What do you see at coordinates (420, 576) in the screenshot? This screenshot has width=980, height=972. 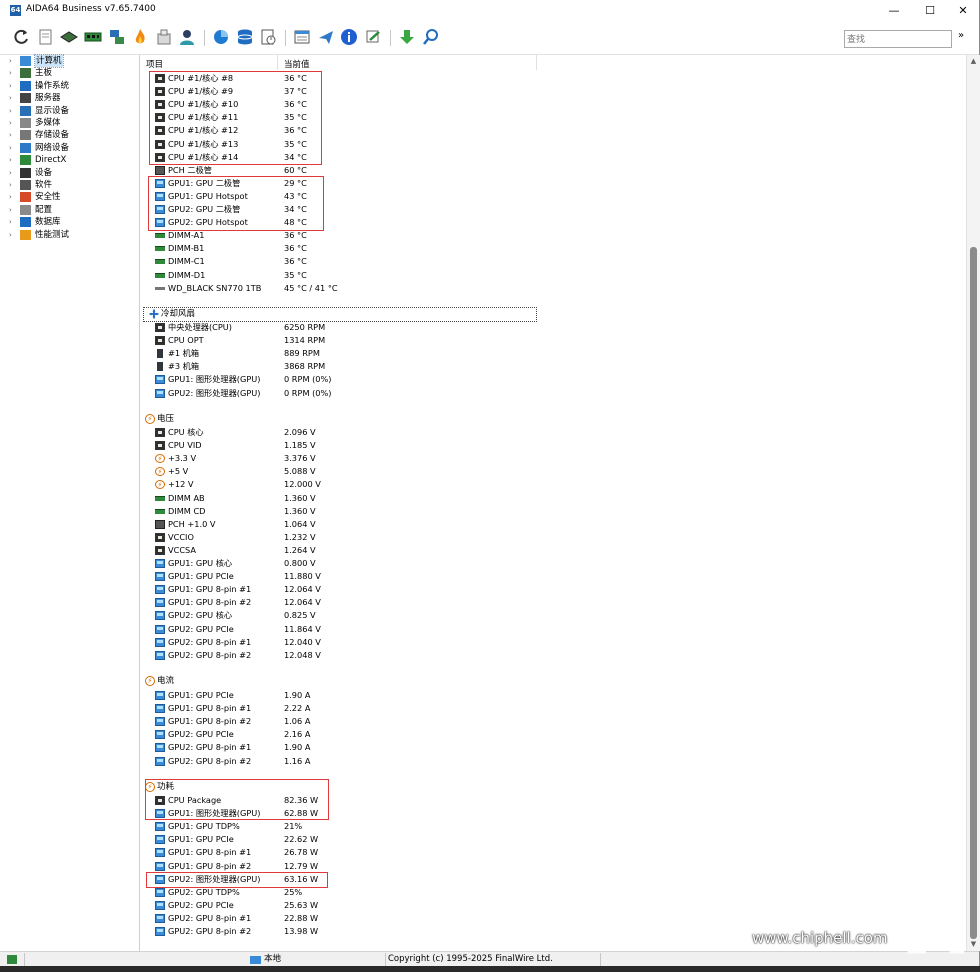 I see `sensor-row: GPU1: GPU PCIe 11.880 V` at bounding box center [420, 576].